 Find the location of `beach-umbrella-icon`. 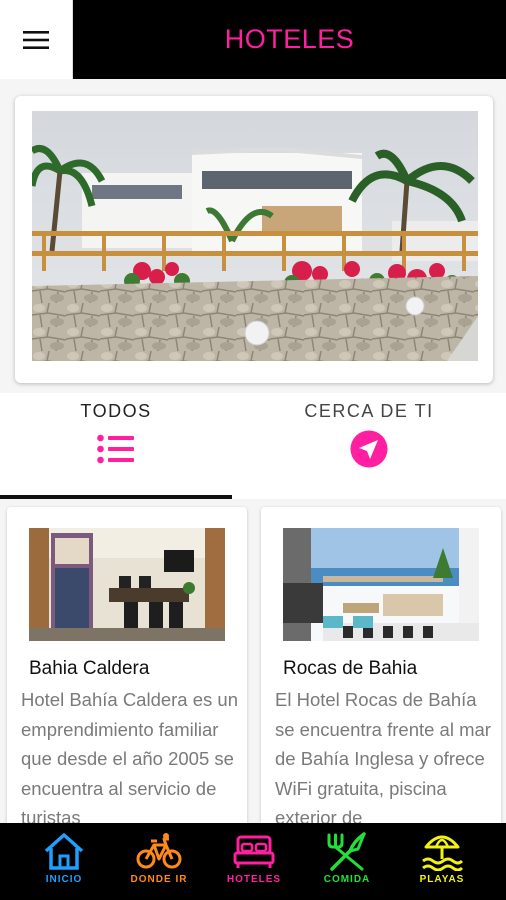

beach-umbrella-icon is located at coordinates (443, 853).